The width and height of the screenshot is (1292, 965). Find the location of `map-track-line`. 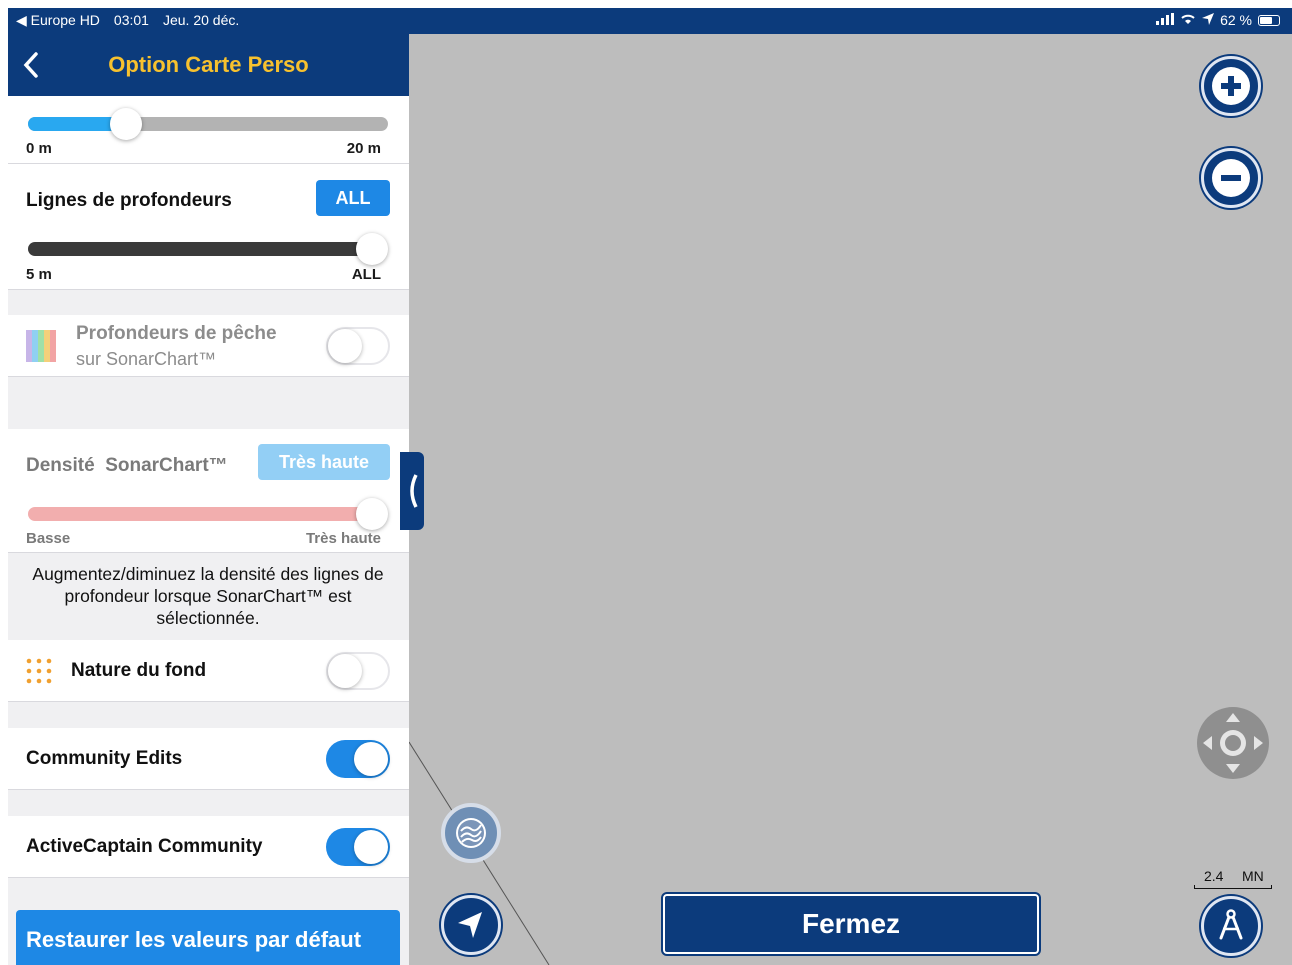

map-track-line is located at coordinates (479, 853).